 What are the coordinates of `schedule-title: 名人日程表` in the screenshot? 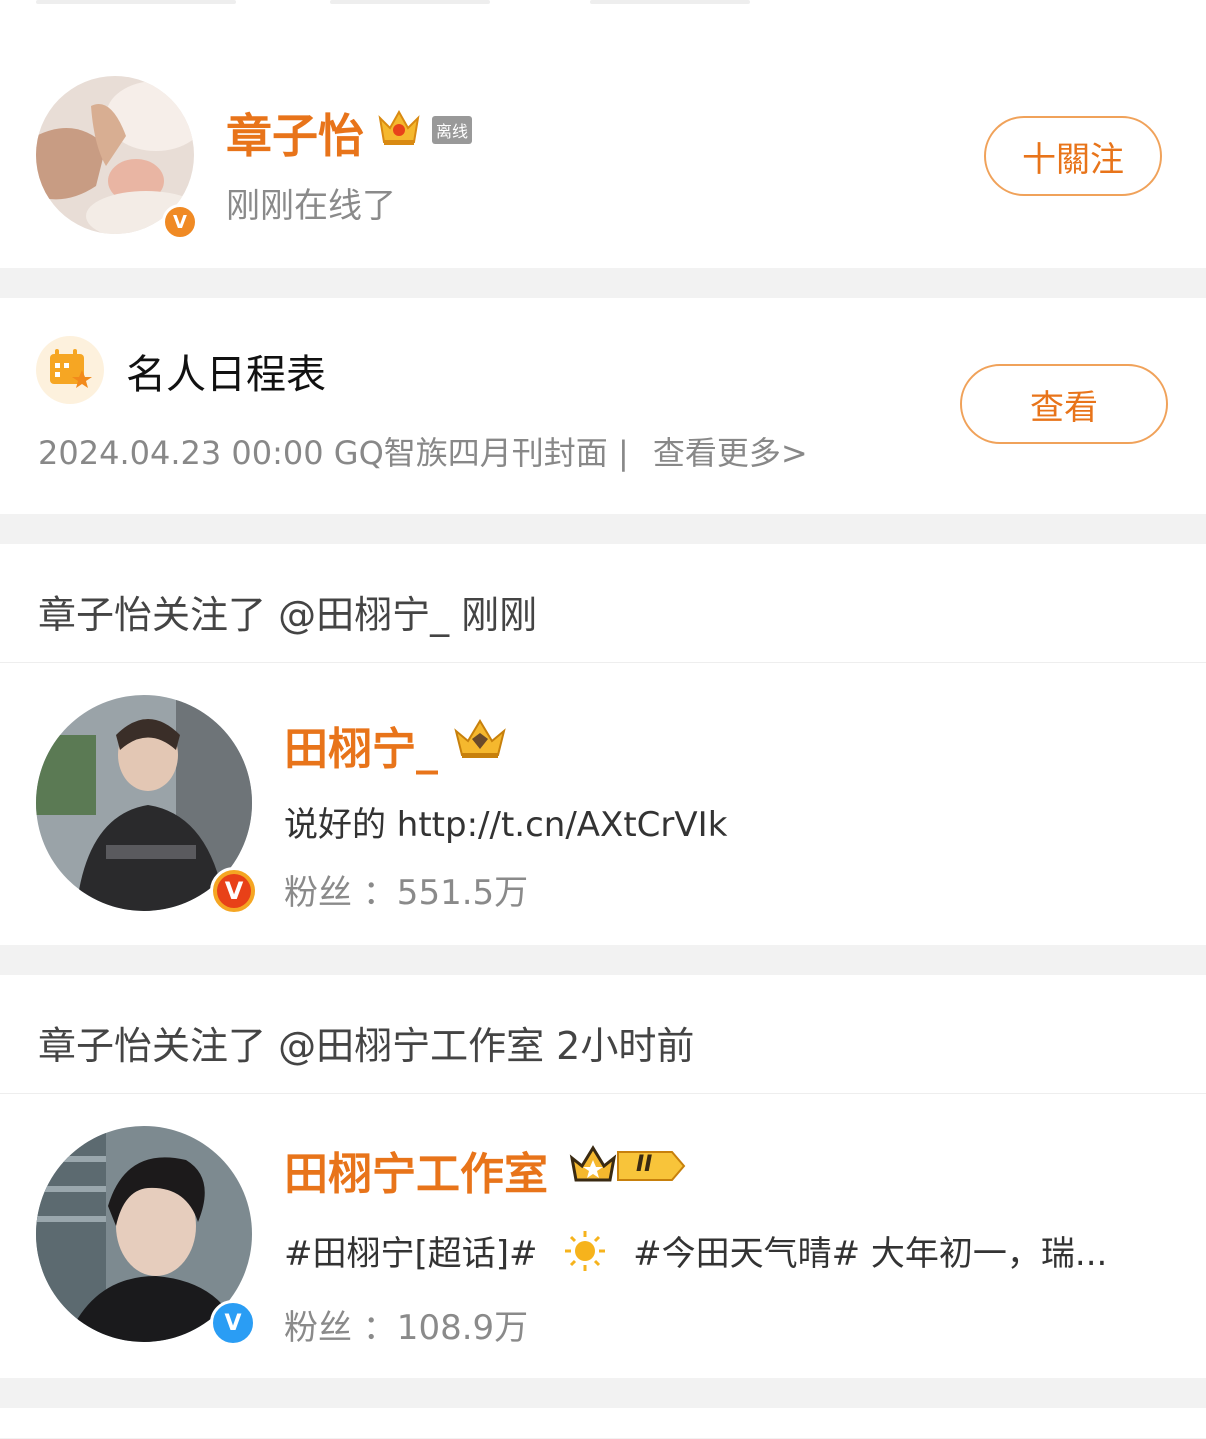 It's located at (226, 375).